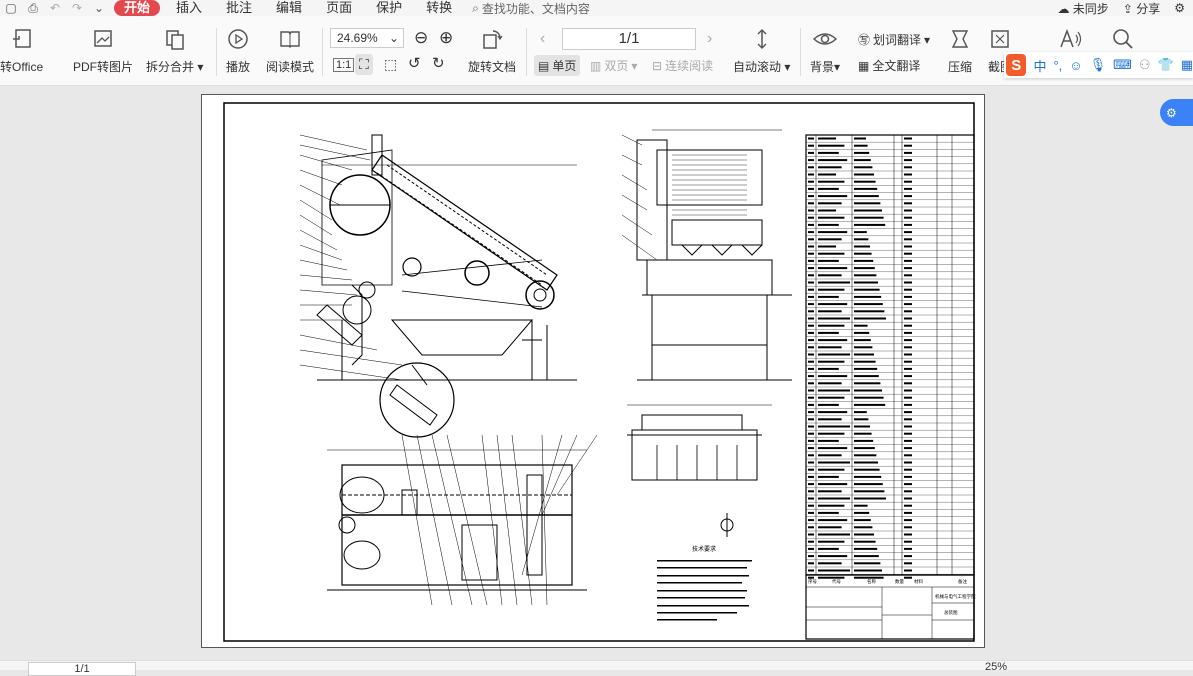 The height and width of the screenshot is (676, 1193). I want to click on fit-page-icon: ⛶, so click(364, 64).